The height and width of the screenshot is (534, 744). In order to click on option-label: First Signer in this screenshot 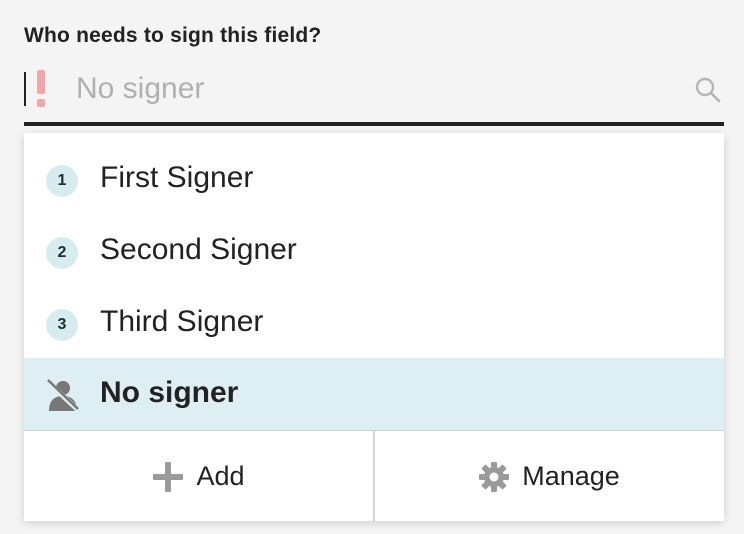, I will do `click(177, 177)`.